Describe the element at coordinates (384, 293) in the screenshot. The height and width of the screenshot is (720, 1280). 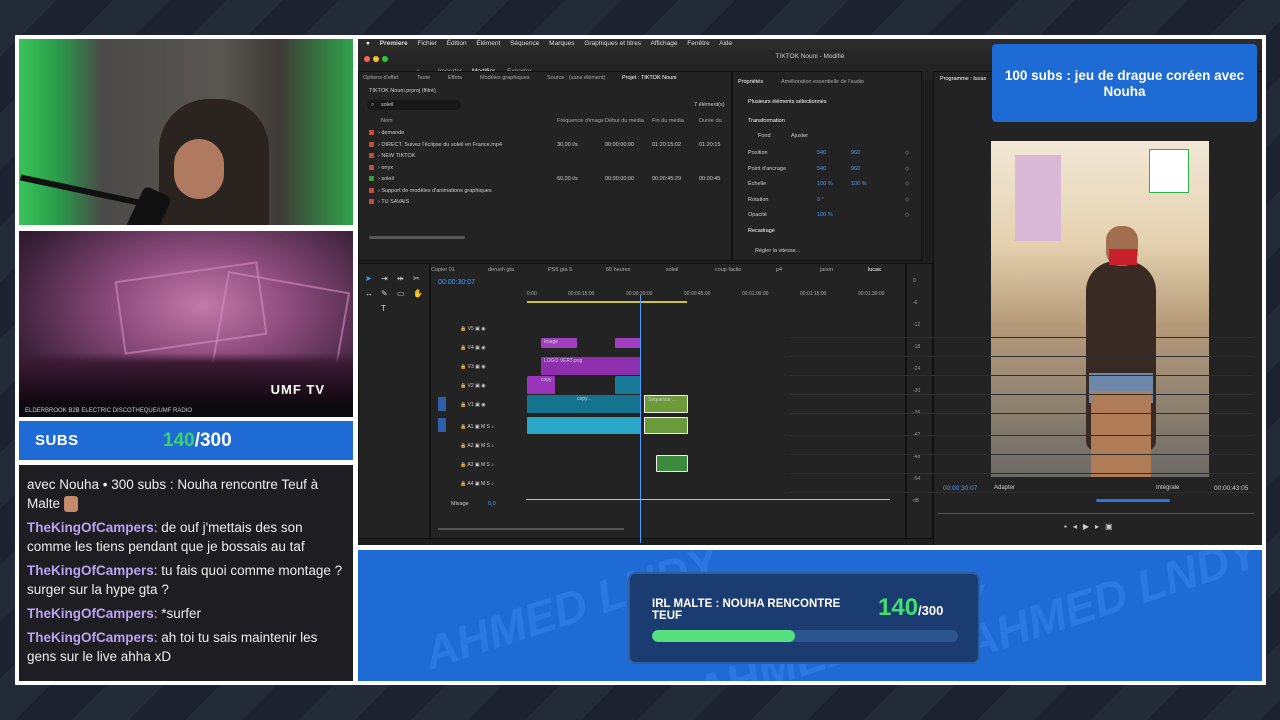
I see `pen-icon: ✎` at that location.